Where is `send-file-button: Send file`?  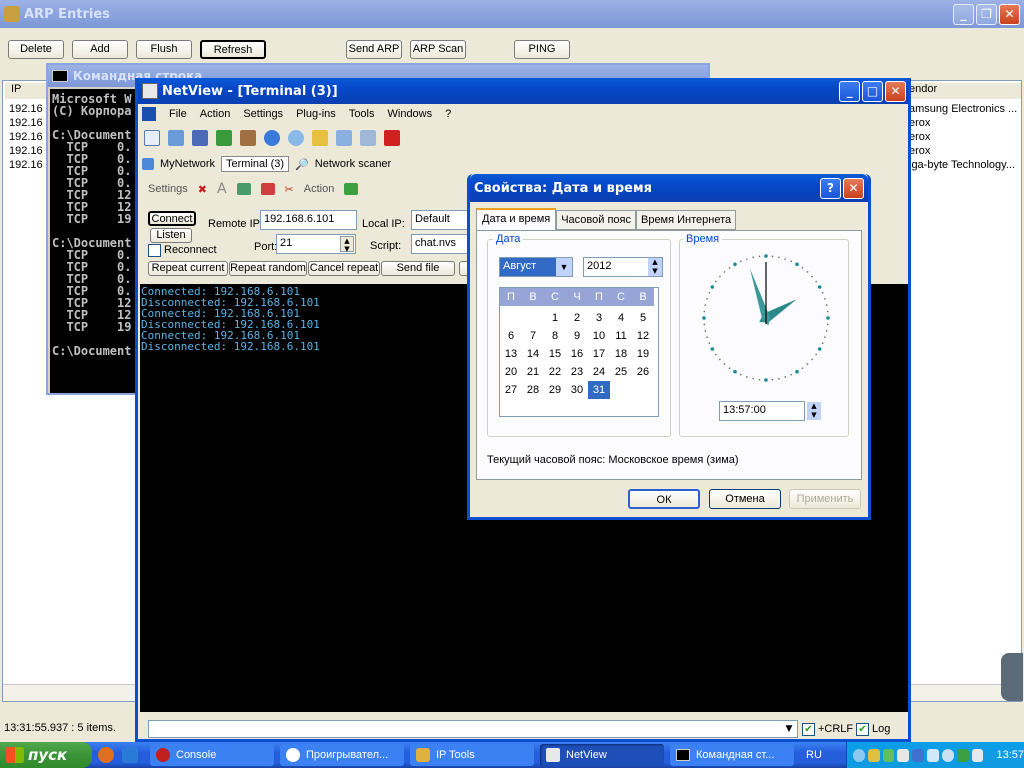 send-file-button: Send file is located at coordinates (418, 268).